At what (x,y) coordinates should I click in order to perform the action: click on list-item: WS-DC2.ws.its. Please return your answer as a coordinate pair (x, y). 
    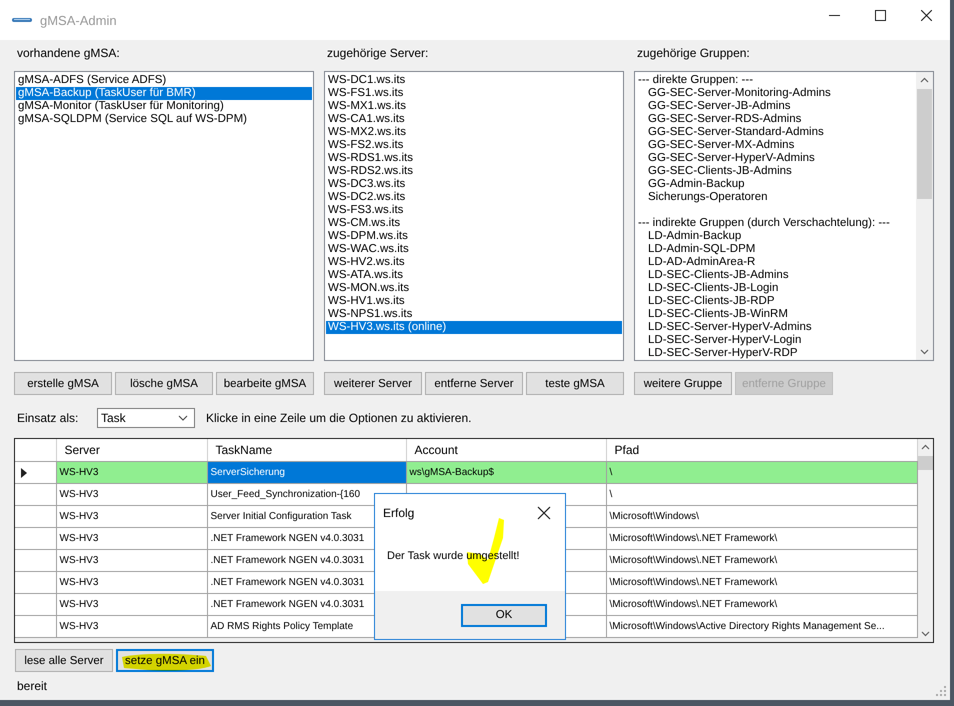
    Looking at the image, I should click on (474, 197).